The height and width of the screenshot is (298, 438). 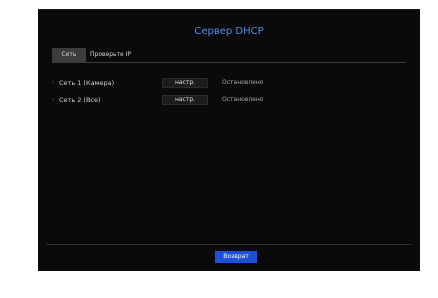 I want to click on tab-bar: Сеть Проверьте IP, so click(x=99, y=55).